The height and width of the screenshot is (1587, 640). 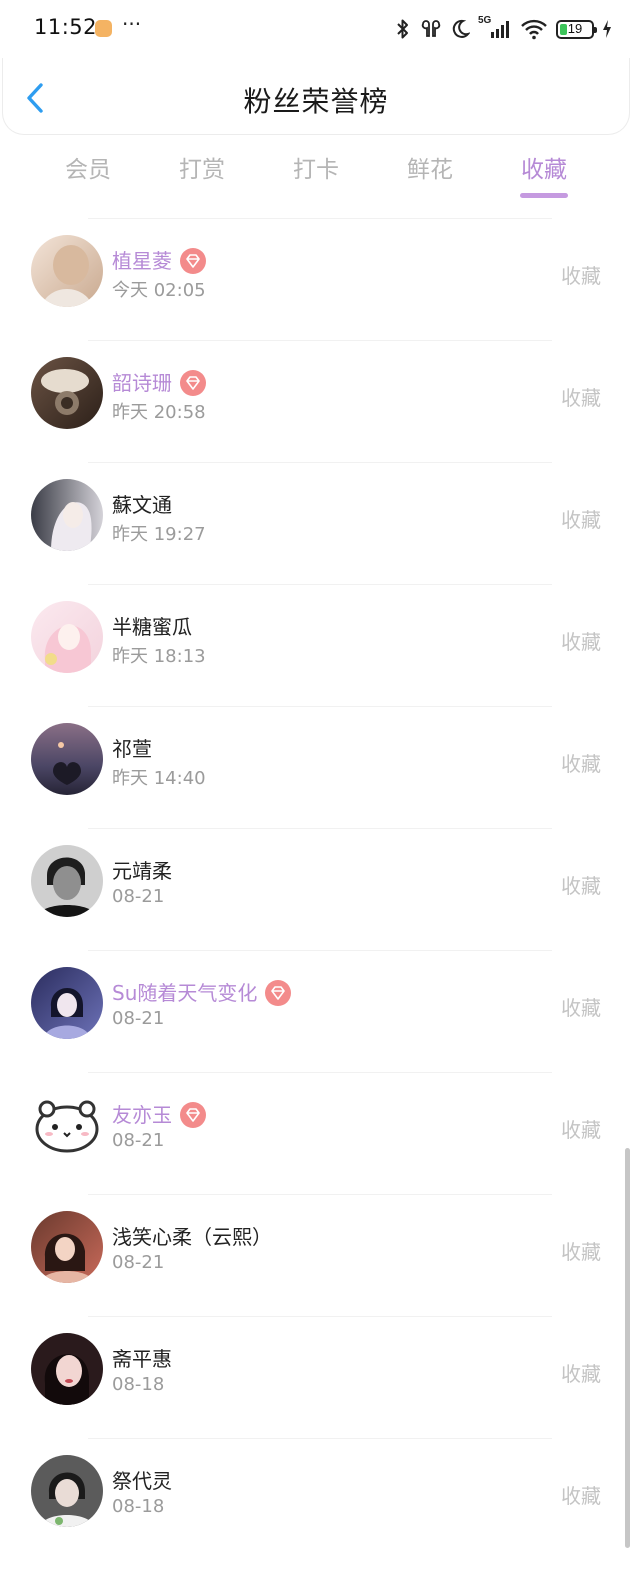 I want to click on status-bar: 11:52 ··· 5G 19, so click(x=320, y=29).